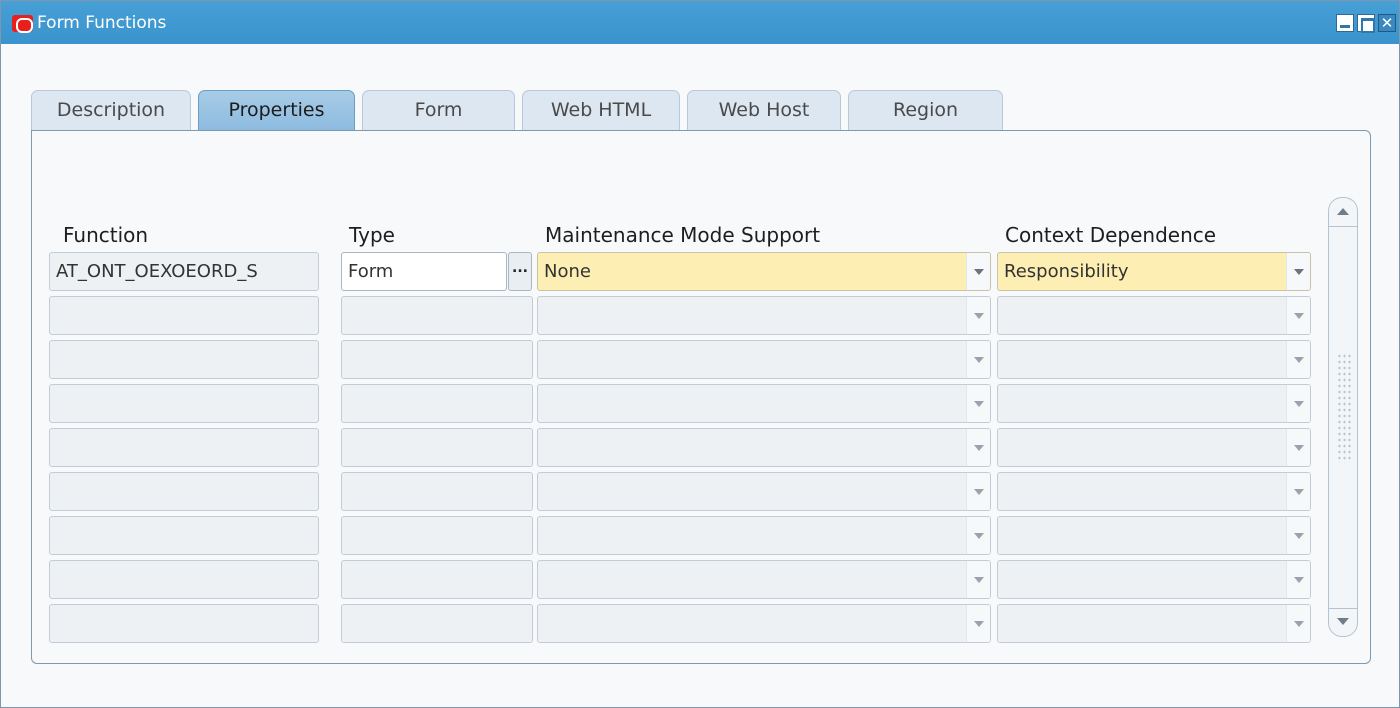 Image resolution: width=1400 pixels, height=708 pixels. What do you see at coordinates (1345, 23) in the screenshot?
I see `minimize-button` at bounding box center [1345, 23].